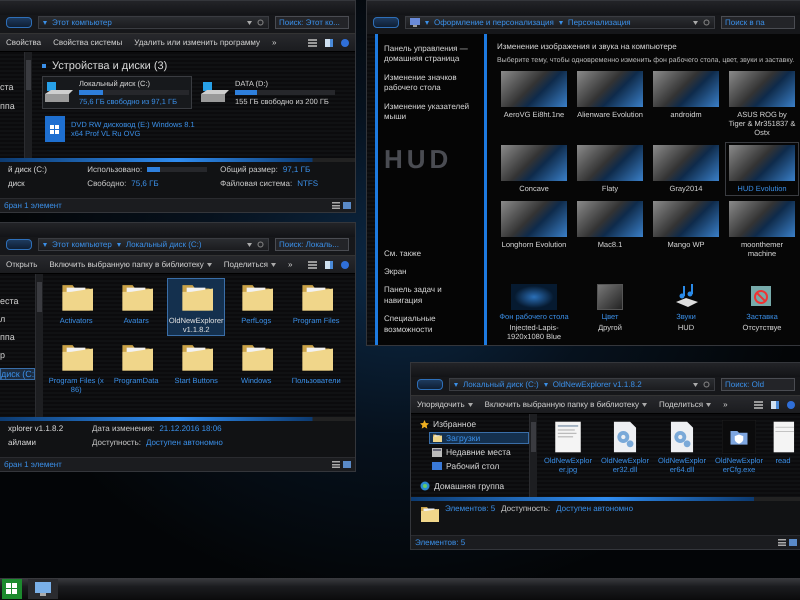  Describe the element at coordinates (36, 428) in the screenshot. I see `details-title: xplorer v1.1.8.2` at that location.